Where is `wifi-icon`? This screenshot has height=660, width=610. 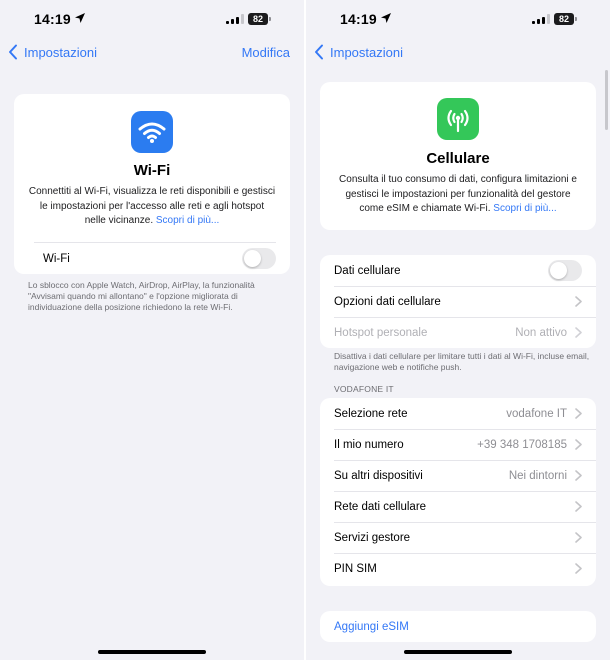
wifi-icon is located at coordinates (152, 132).